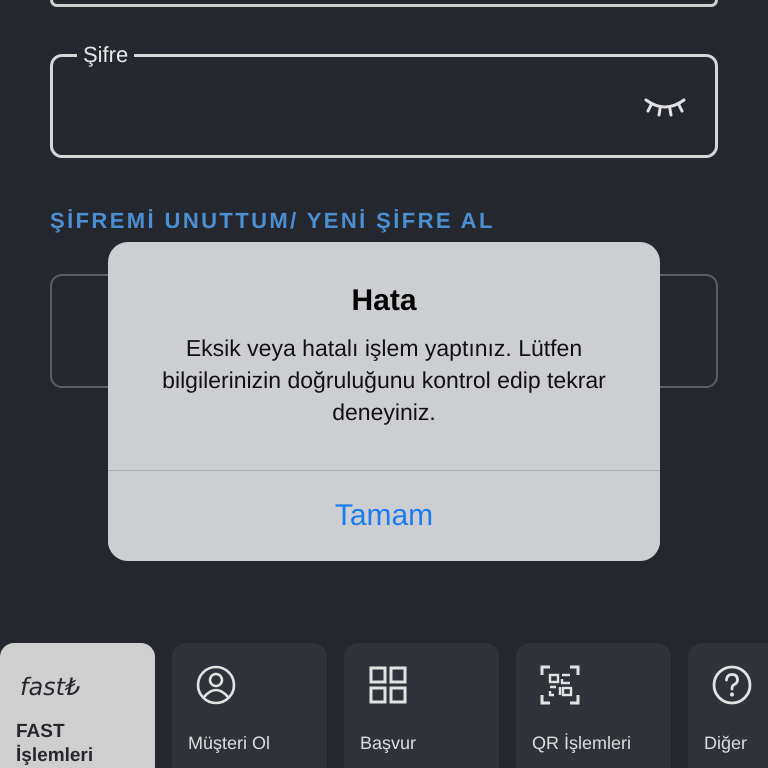 The image size is (768, 768). I want to click on tile-label: FAST İşlemleri, so click(55, 744).